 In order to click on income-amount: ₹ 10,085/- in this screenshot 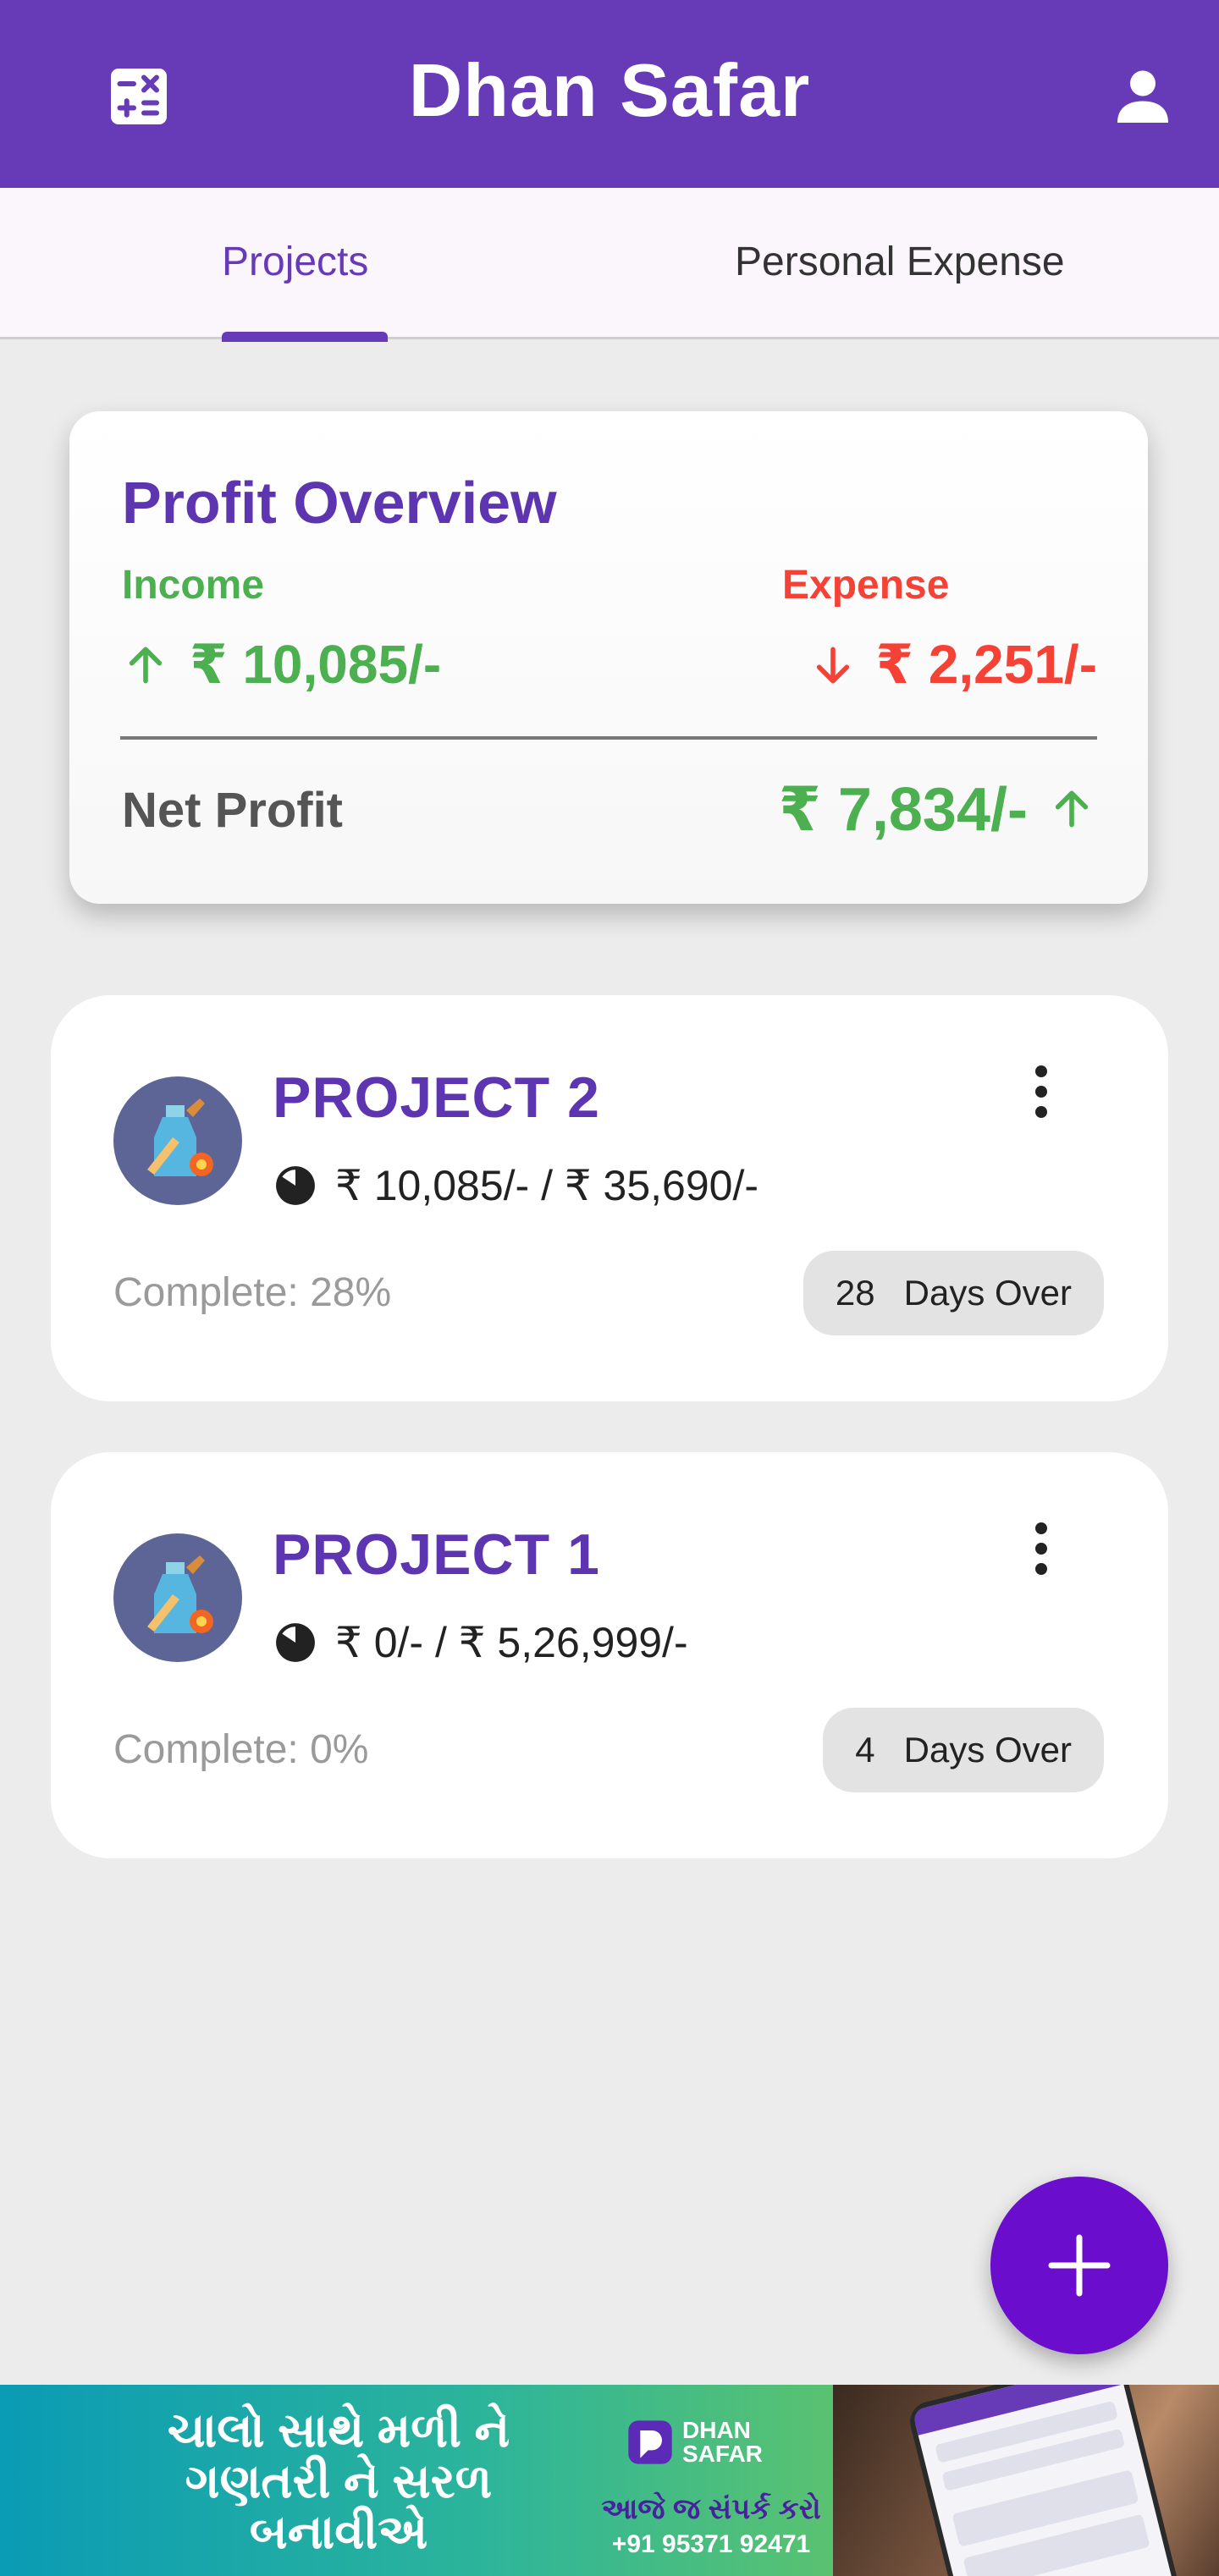, I will do `click(281, 664)`.